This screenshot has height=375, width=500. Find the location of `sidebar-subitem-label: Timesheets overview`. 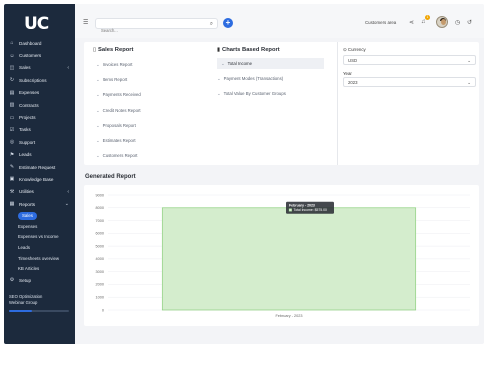

sidebar-subitem-label: Timesheets overview is located at coordinates (39, 258).